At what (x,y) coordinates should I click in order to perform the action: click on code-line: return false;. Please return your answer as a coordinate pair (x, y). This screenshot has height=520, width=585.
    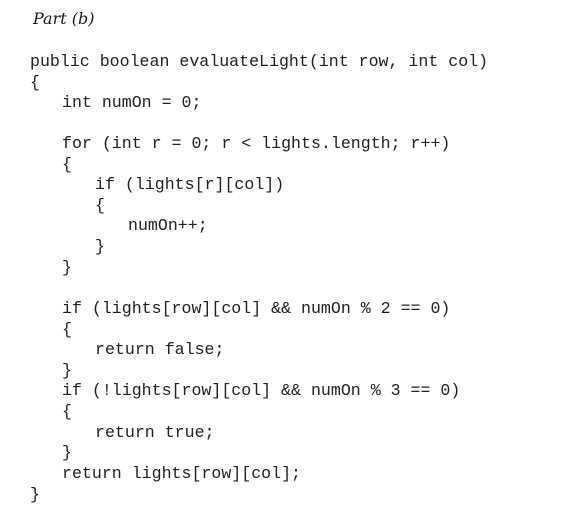
    Looking at the image, I should click on (160, 349).